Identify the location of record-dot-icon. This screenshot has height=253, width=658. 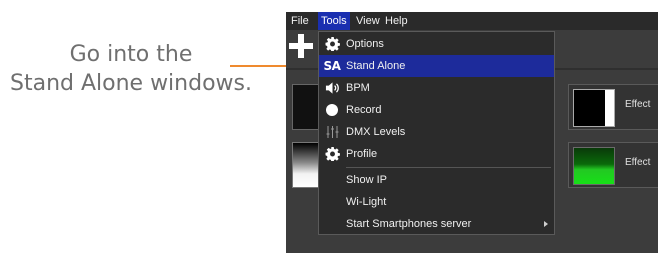
(332, 110).